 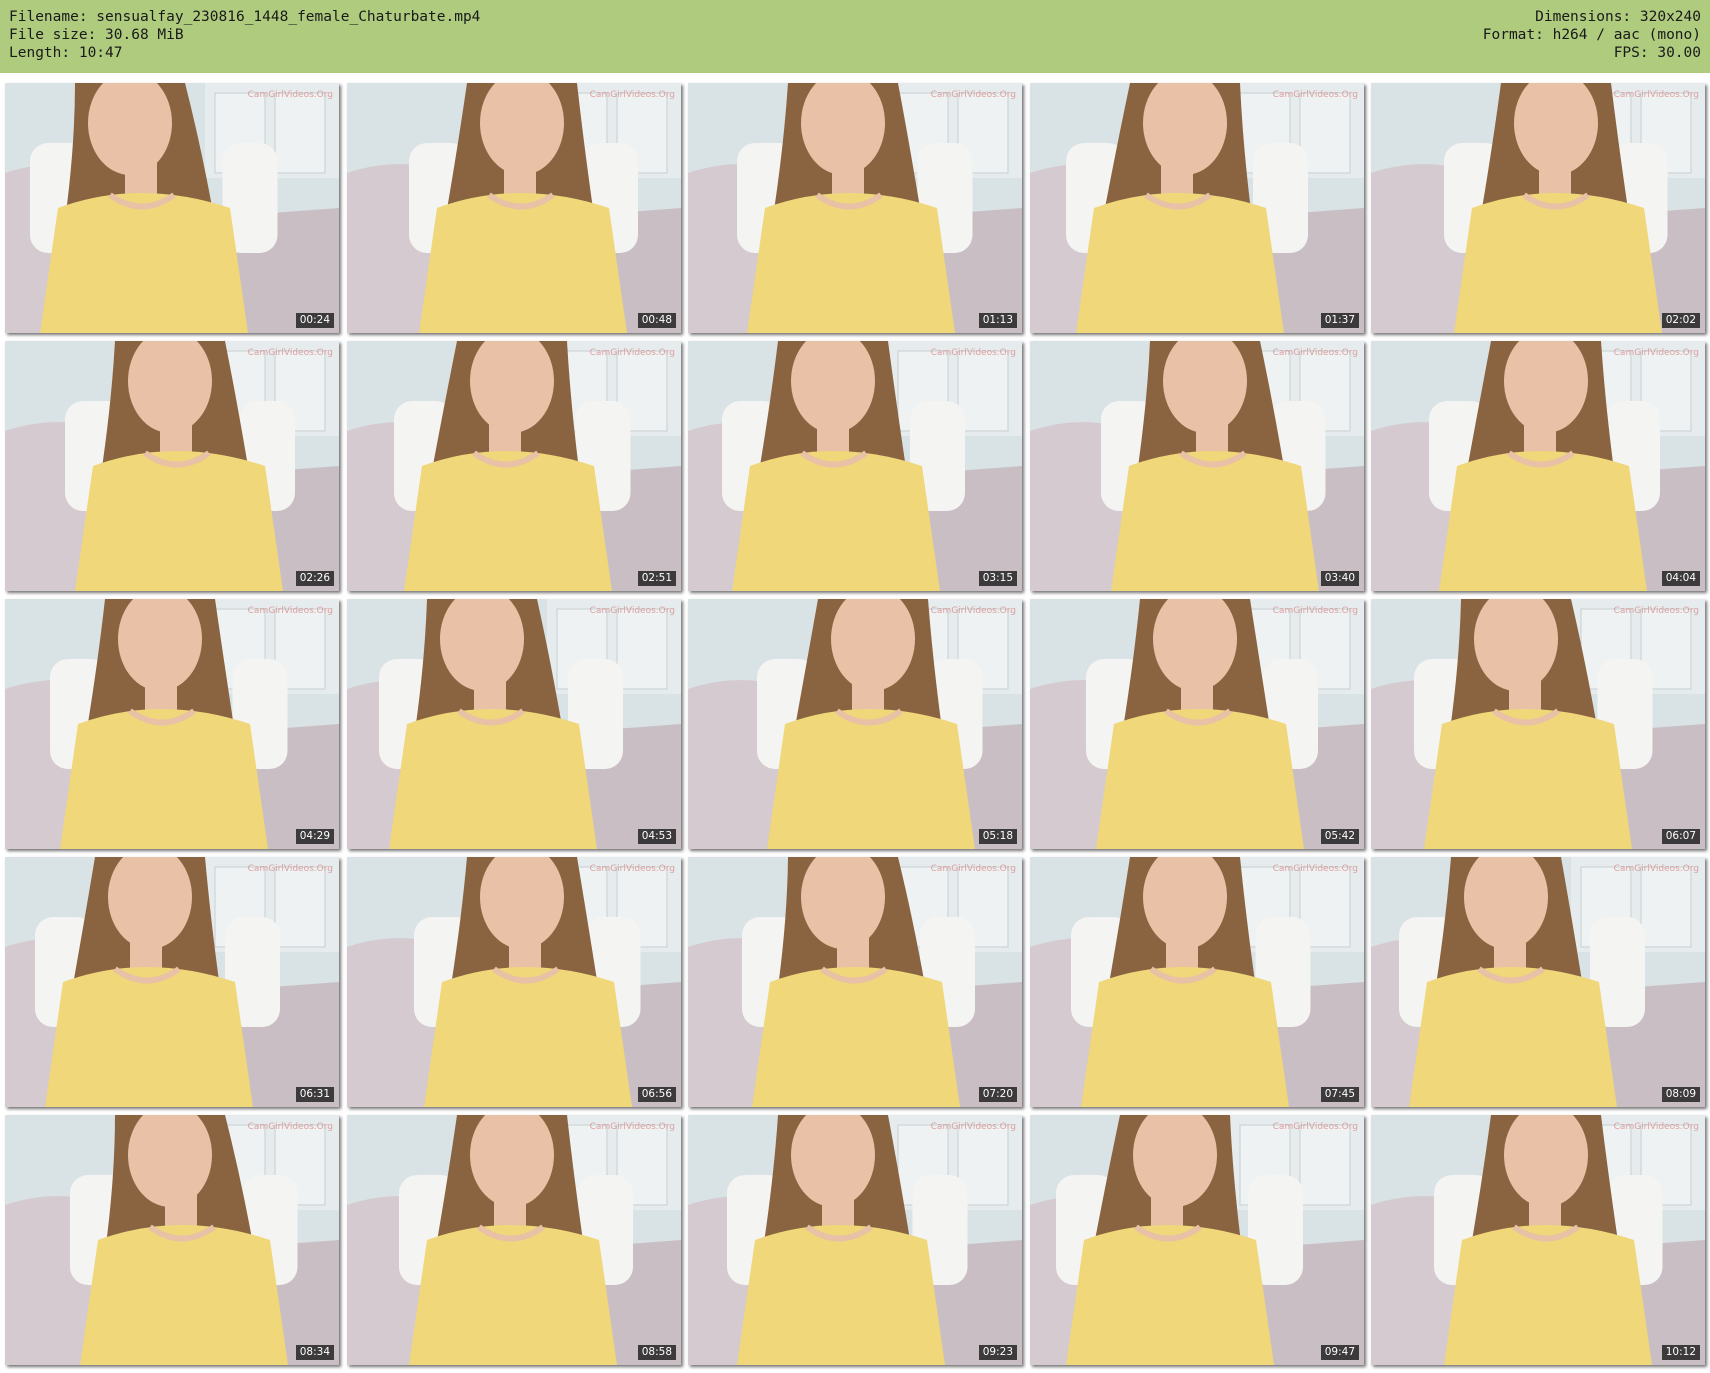 What do you see at coordinates (1538, 208) in the screenshot?
I see `video-frame-thumbnail: CamGirlVideos.Org 02:02` at bounding box center [1538, 208].